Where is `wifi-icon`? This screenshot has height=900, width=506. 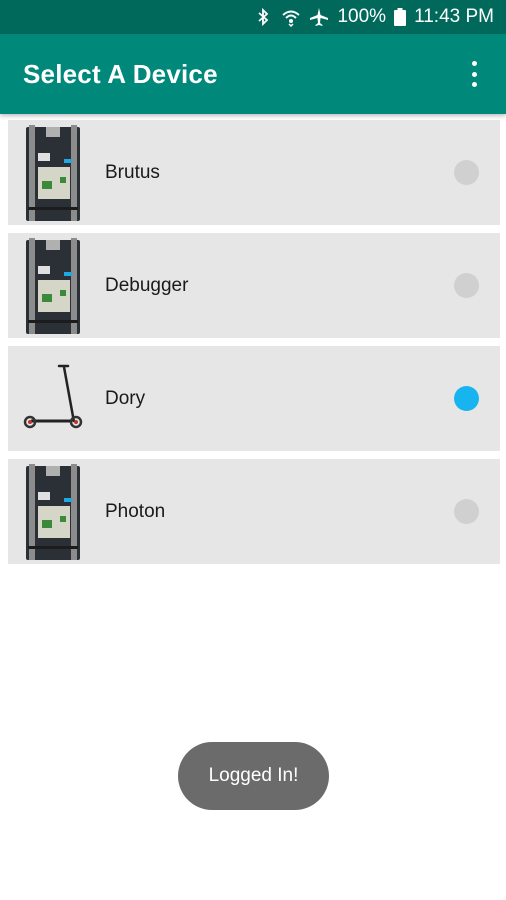 wifi-icon is located at coordinates (291, 18).